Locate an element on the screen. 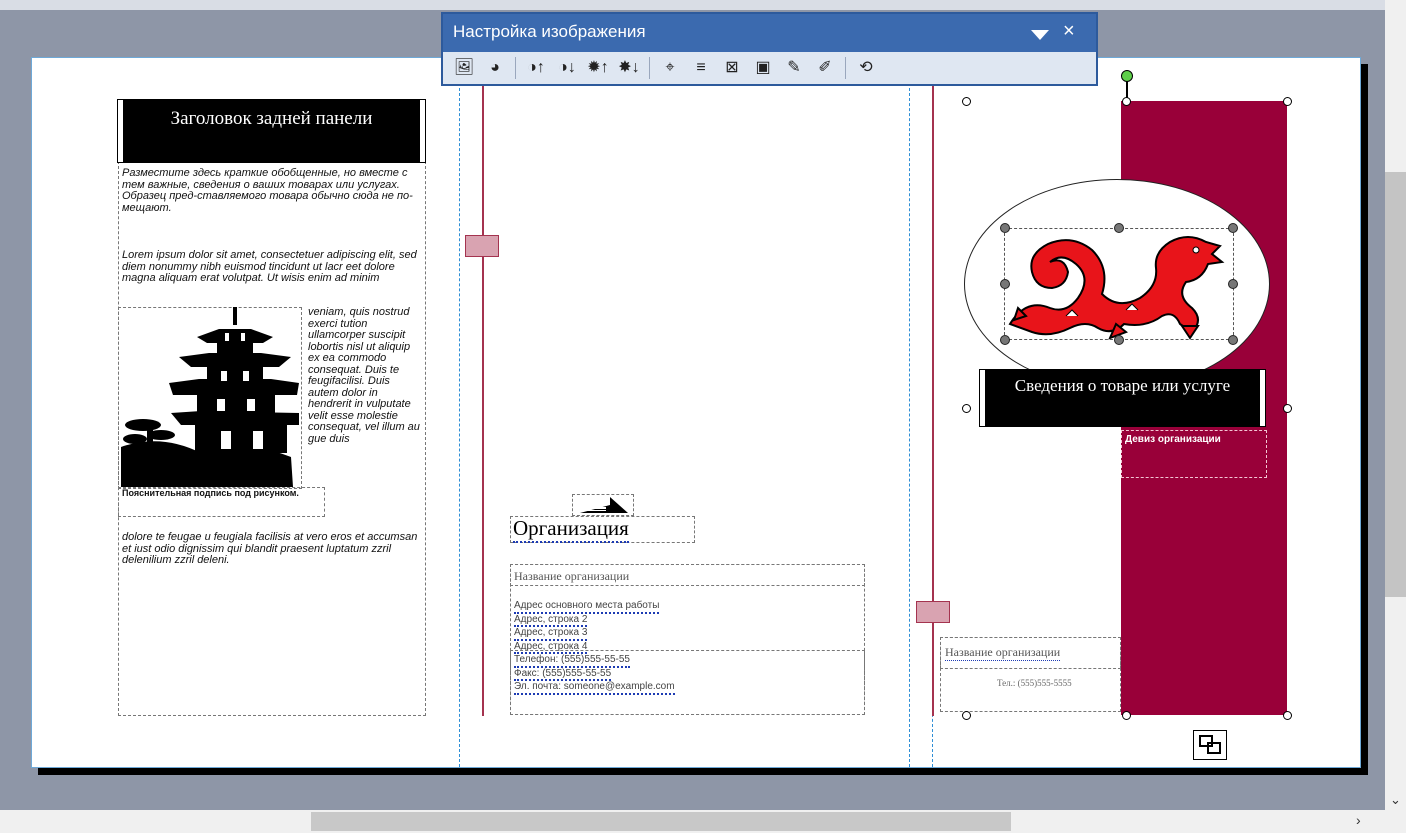 This screenshot has height=833, width=1406. dragon-image is located at coordinates (1119, 284).